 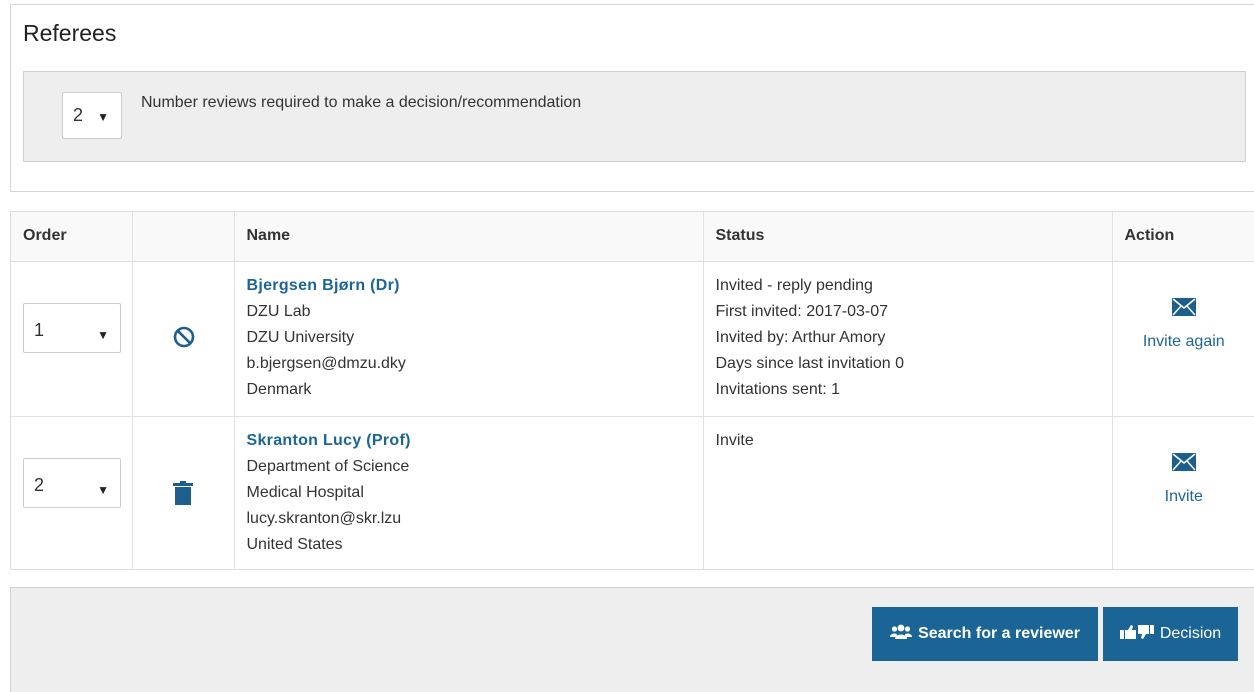 I want to click on table-header-row: Order Name Status Action, so click(x=632, y=237).